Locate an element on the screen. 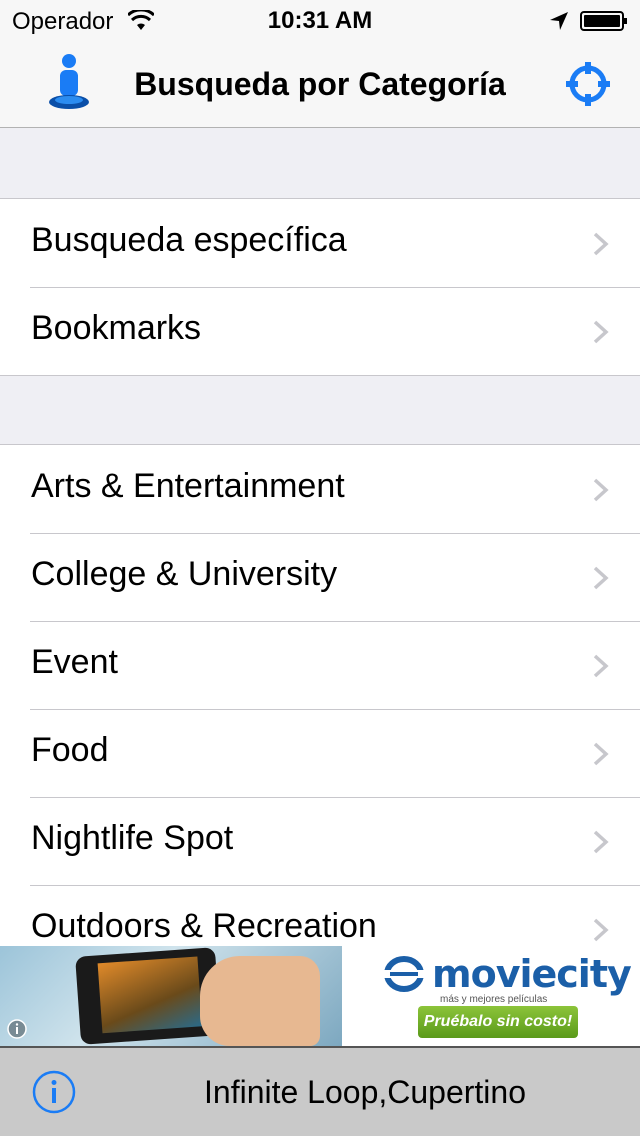 The height and width of the screenshot is (1136, 640). bottom-toolbar: Infinite Loop,Cupertino is located at coordinates (320, 1091).